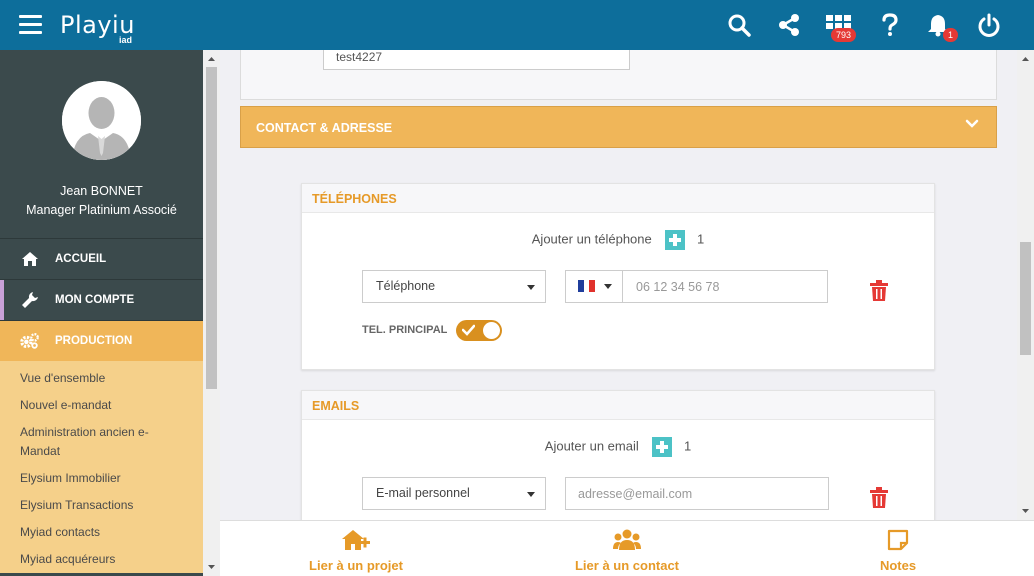  I want to click on email-count: 1, so click(687, 446).